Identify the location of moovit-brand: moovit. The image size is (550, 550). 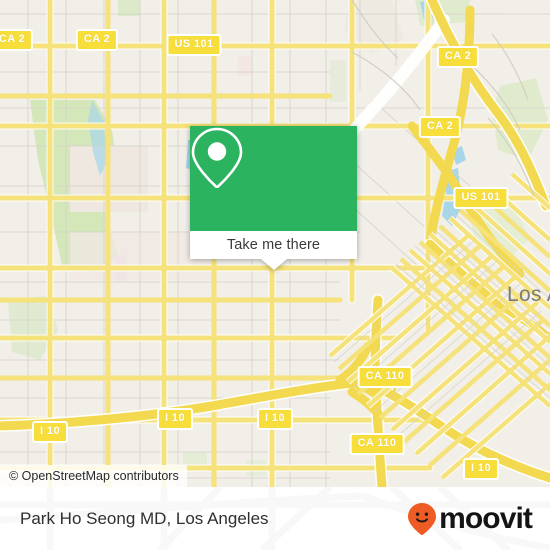
(470, 518).